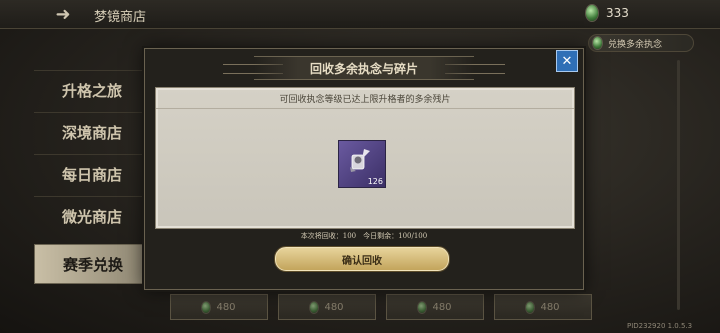 Image resolution: width=720 pixels, height=333 pixels. I want to click on currency-display: 333, so click(607, 13).